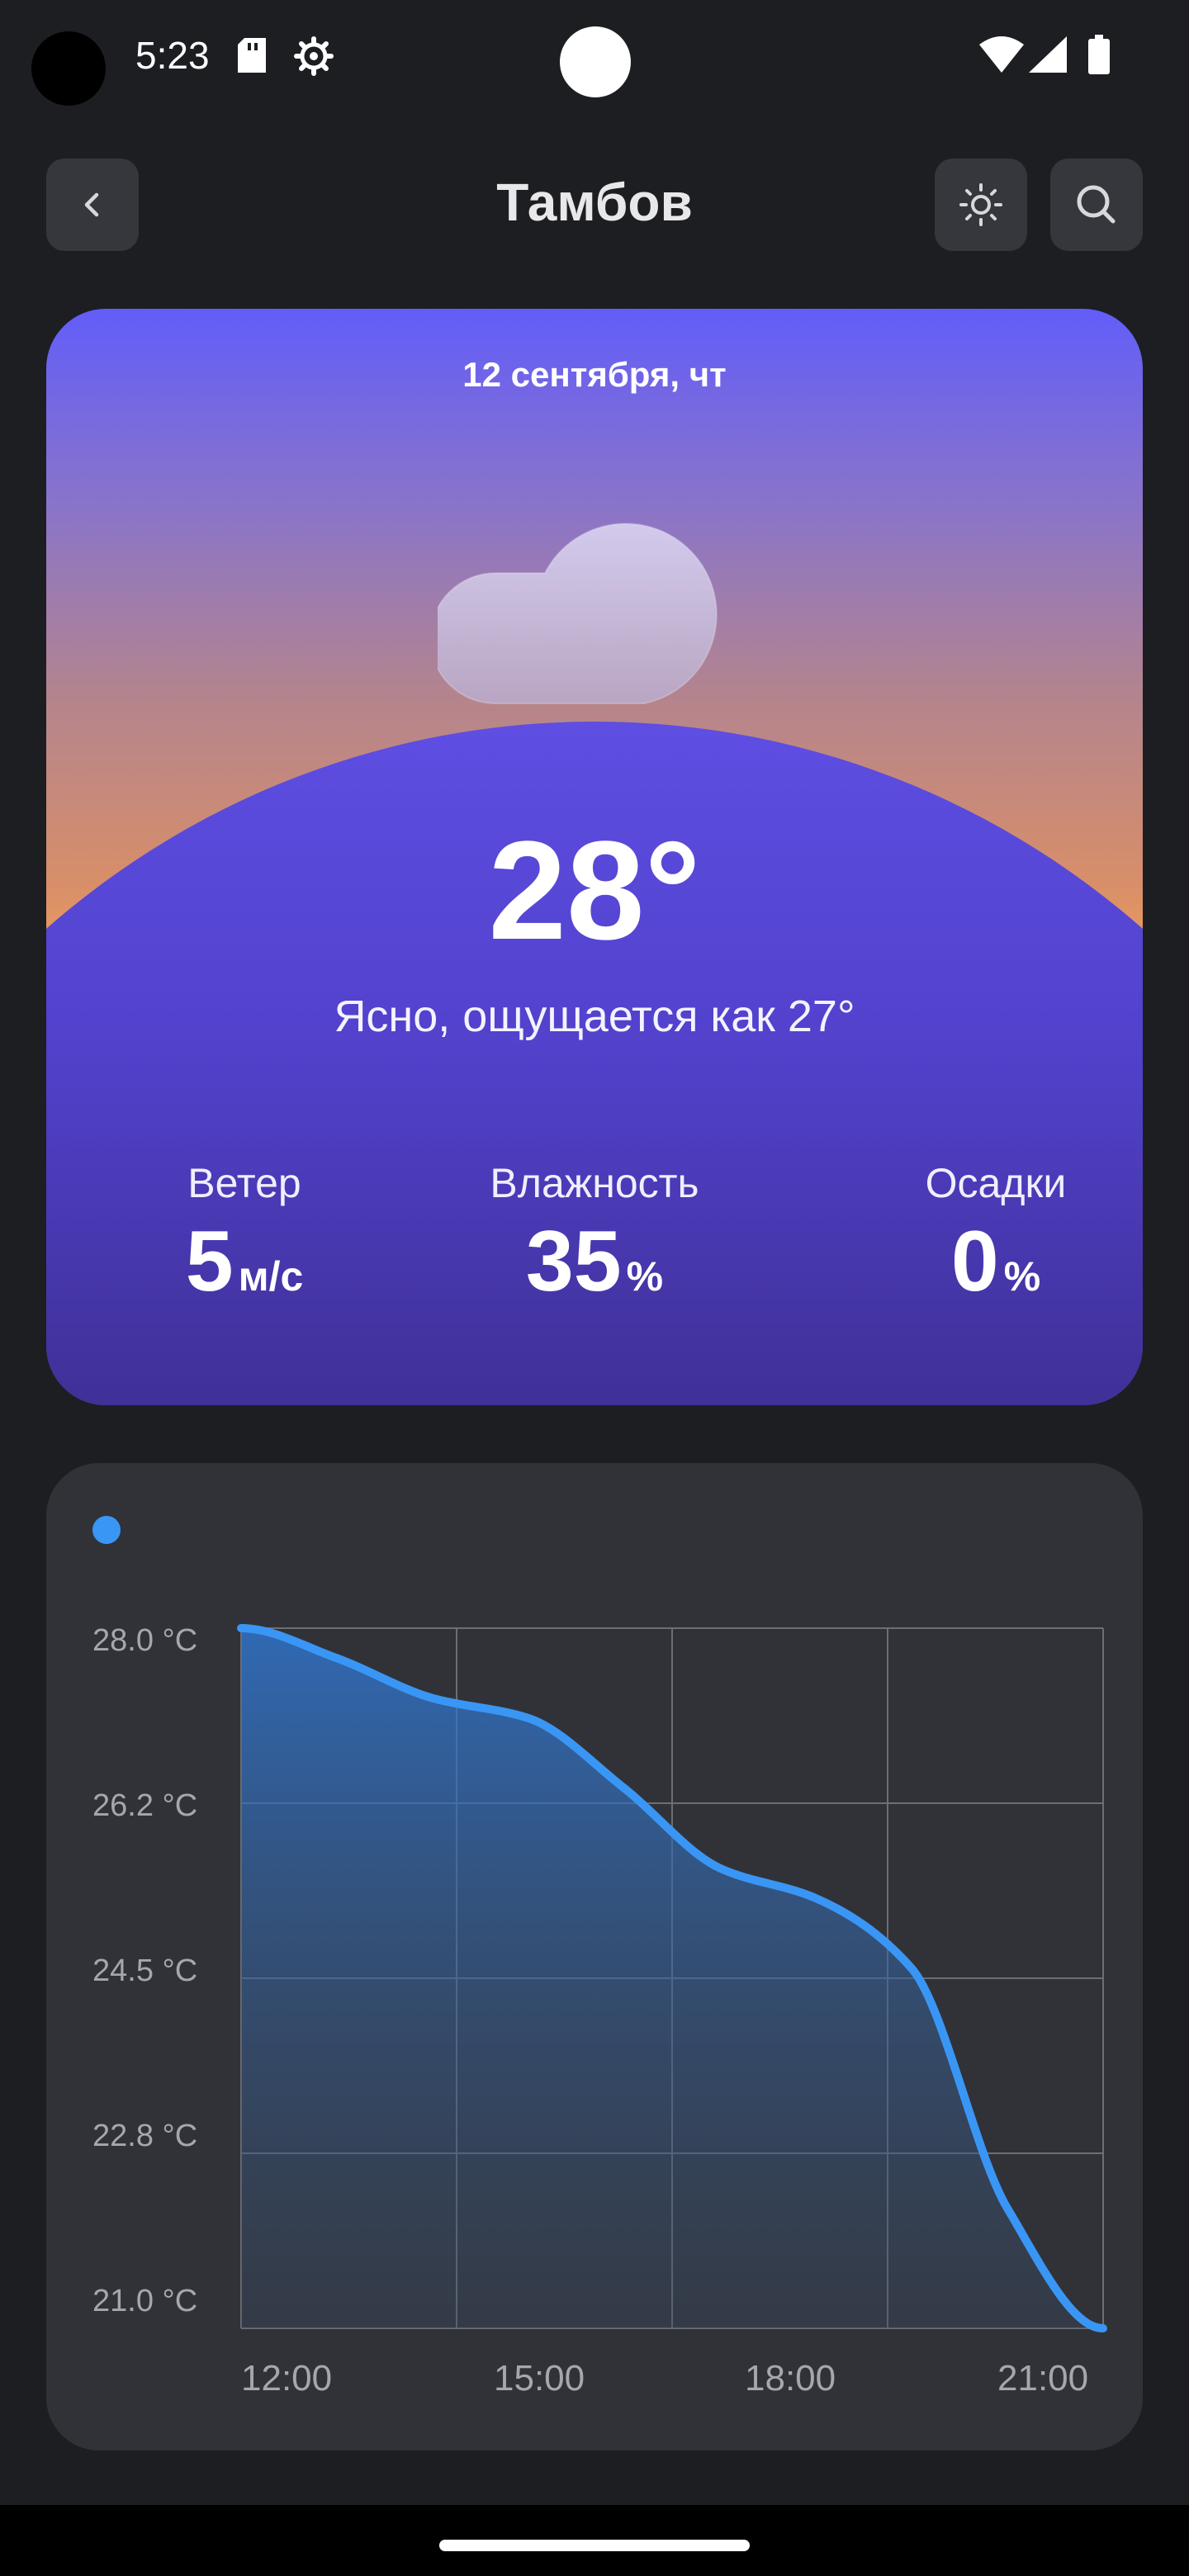  What do you see at coordinates (314, 56) in the screenshot?
I see `settings-gear-icon` at bounding box center [314, 56].